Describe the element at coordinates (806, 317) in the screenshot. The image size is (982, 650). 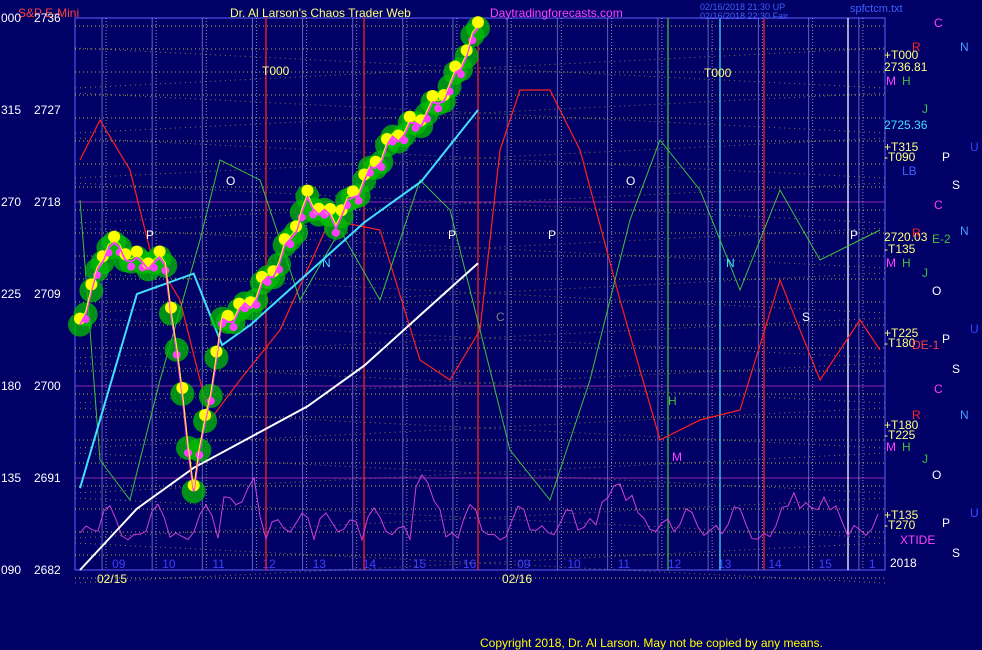
I see `s-mark: S` at that location.